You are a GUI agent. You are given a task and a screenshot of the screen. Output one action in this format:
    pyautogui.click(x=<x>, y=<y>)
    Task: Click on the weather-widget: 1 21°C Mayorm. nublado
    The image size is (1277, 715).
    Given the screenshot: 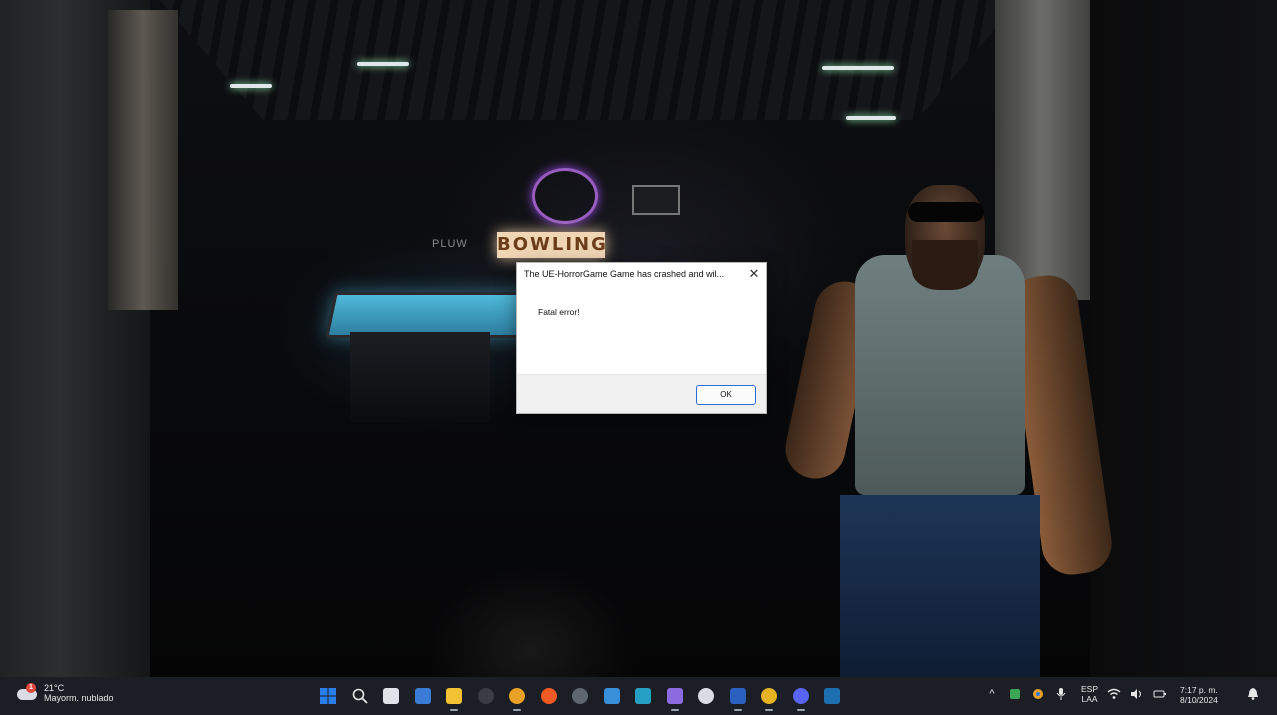 What is the action you would take?
    pyautogui.click(x=65, y=693)
    